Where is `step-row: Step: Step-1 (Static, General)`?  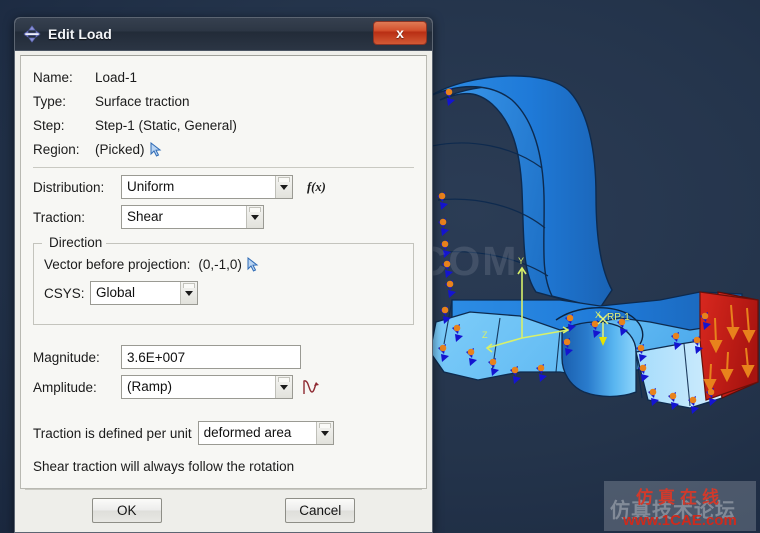 step-row: Step: Step-1 (Static, General) is located at coordinates (223, 125).